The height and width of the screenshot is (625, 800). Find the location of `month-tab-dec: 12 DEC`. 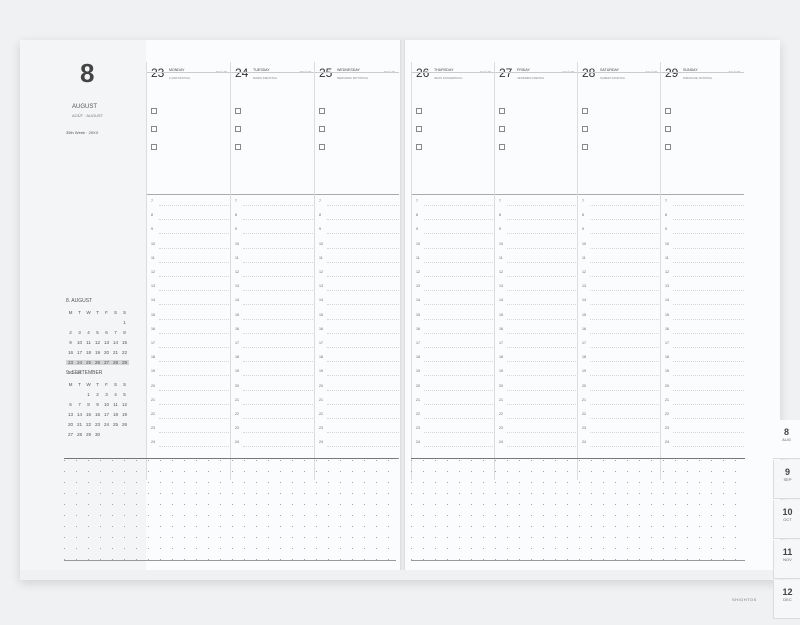

month-tab-dec: 12 DEC is located at coordinates (786, 599).